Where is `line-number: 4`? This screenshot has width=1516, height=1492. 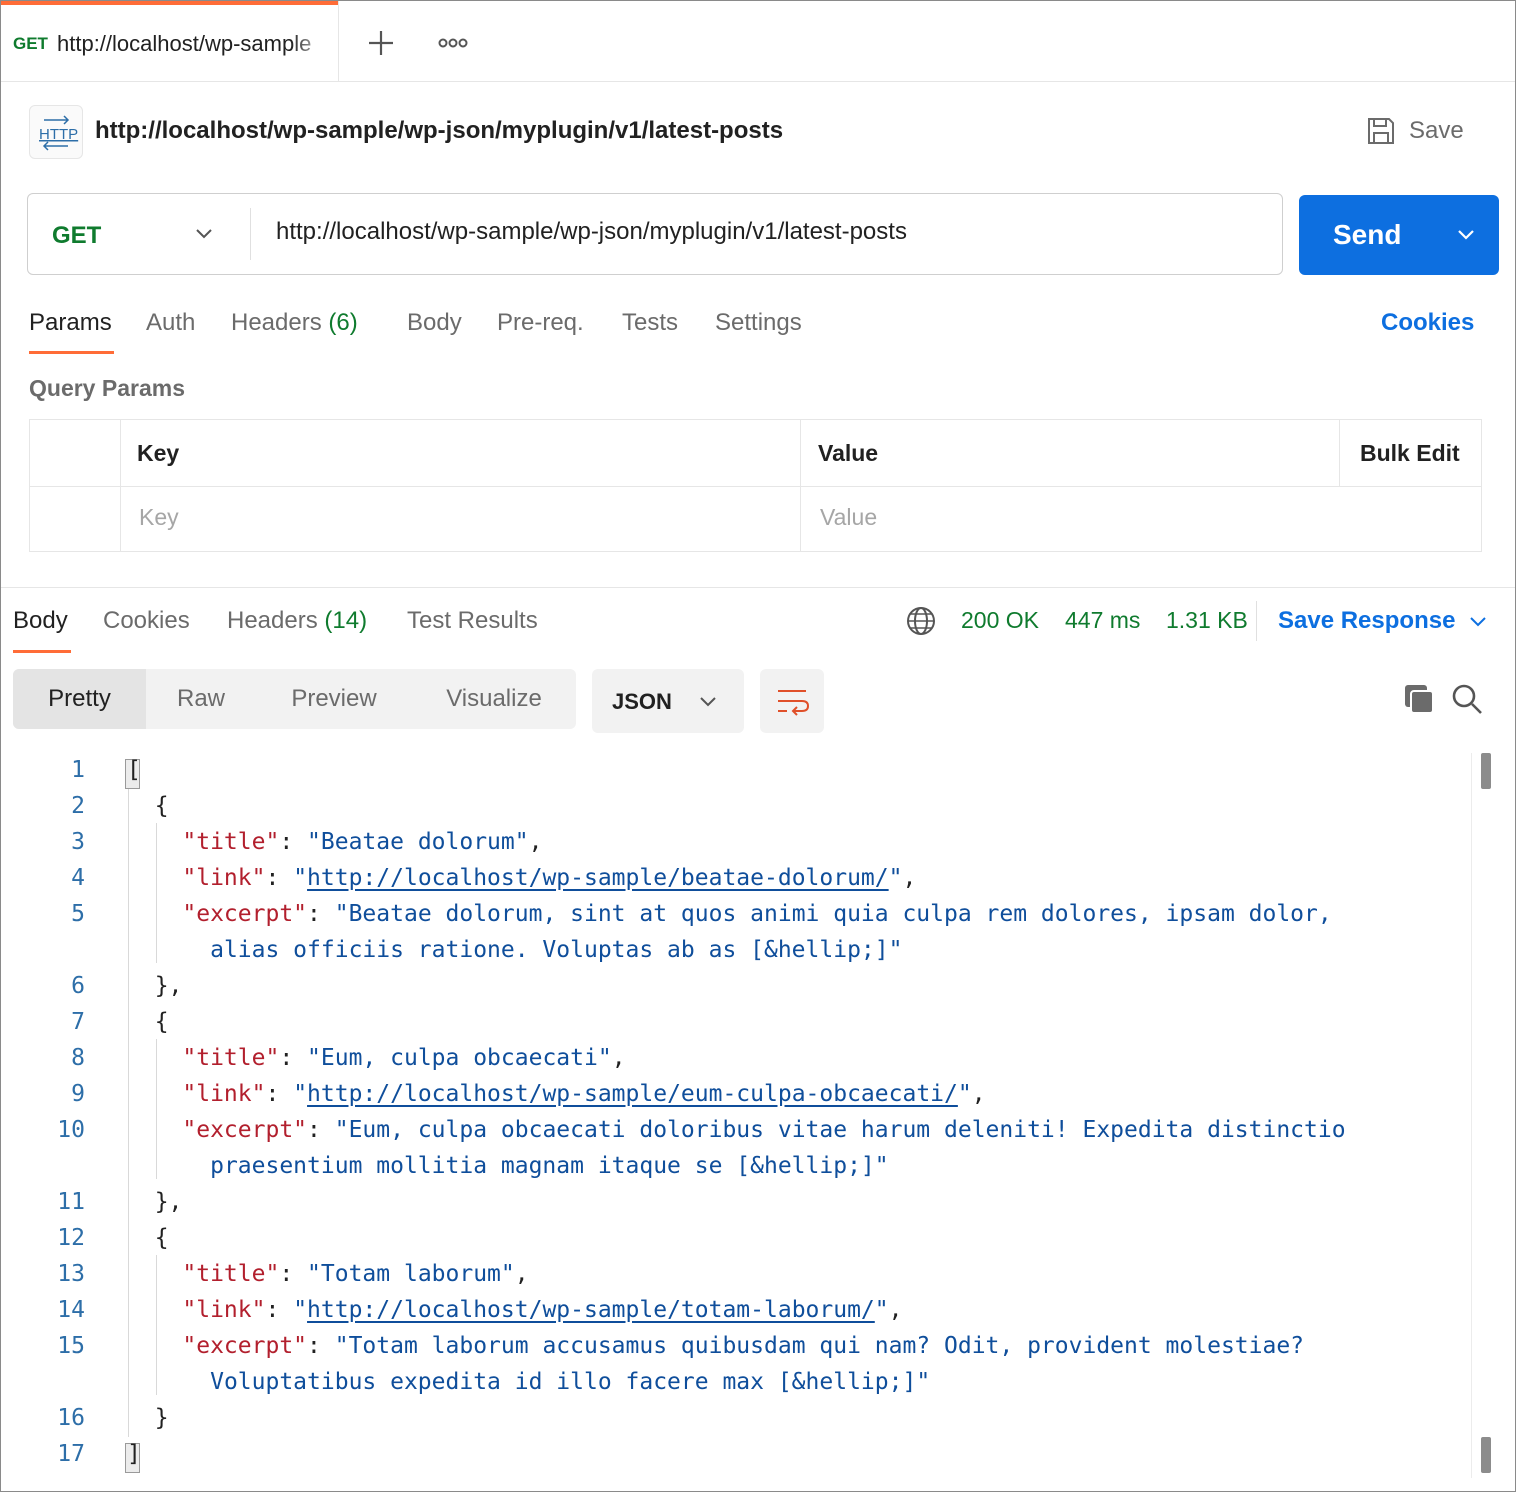
line-number: 4 is located at coordinates (78, 878).